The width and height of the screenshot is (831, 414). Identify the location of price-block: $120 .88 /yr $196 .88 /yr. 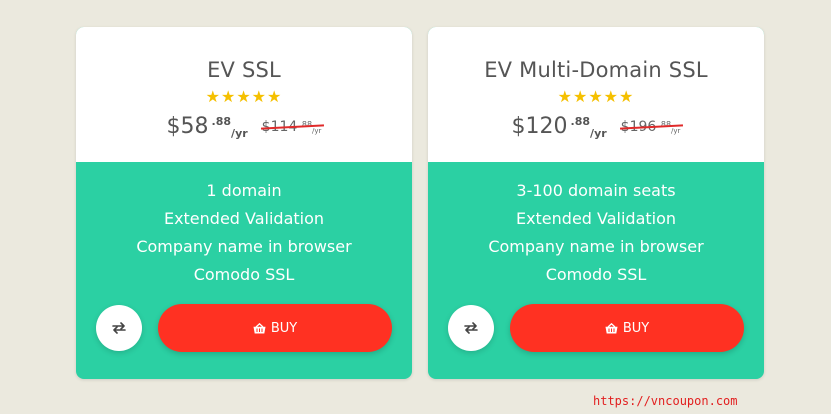
(596, 127).